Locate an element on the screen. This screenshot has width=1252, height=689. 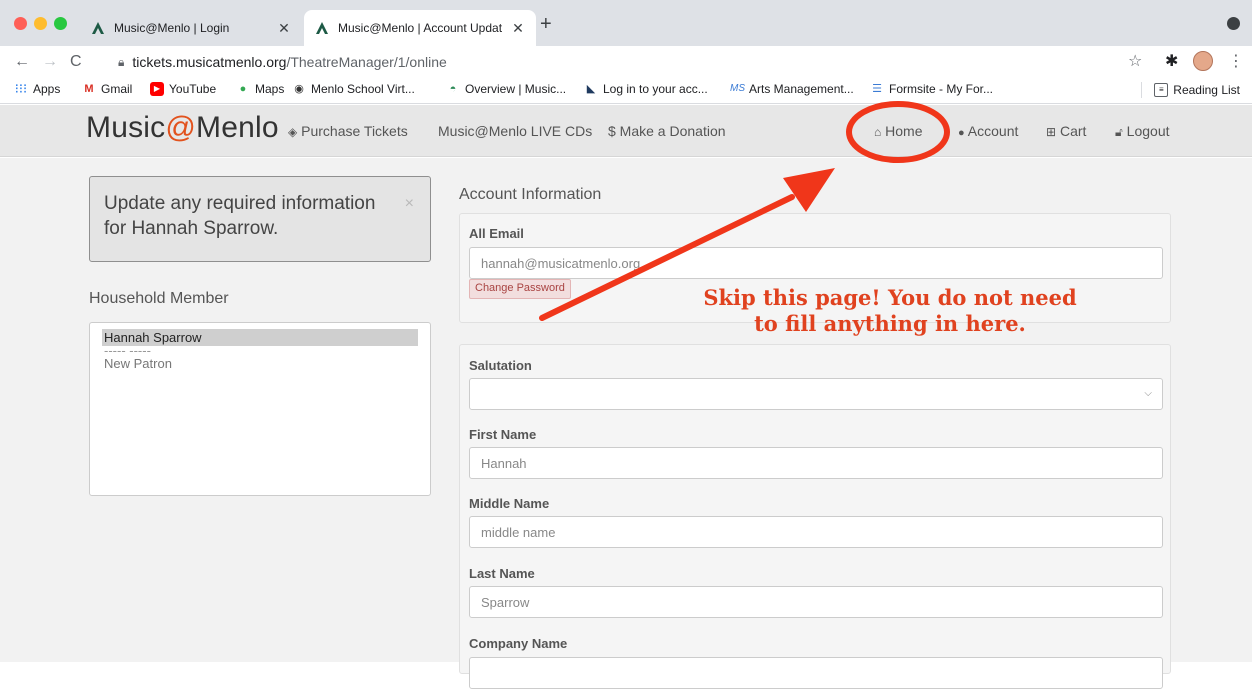
gmail-icon: M is located at coordinates (89, 89).